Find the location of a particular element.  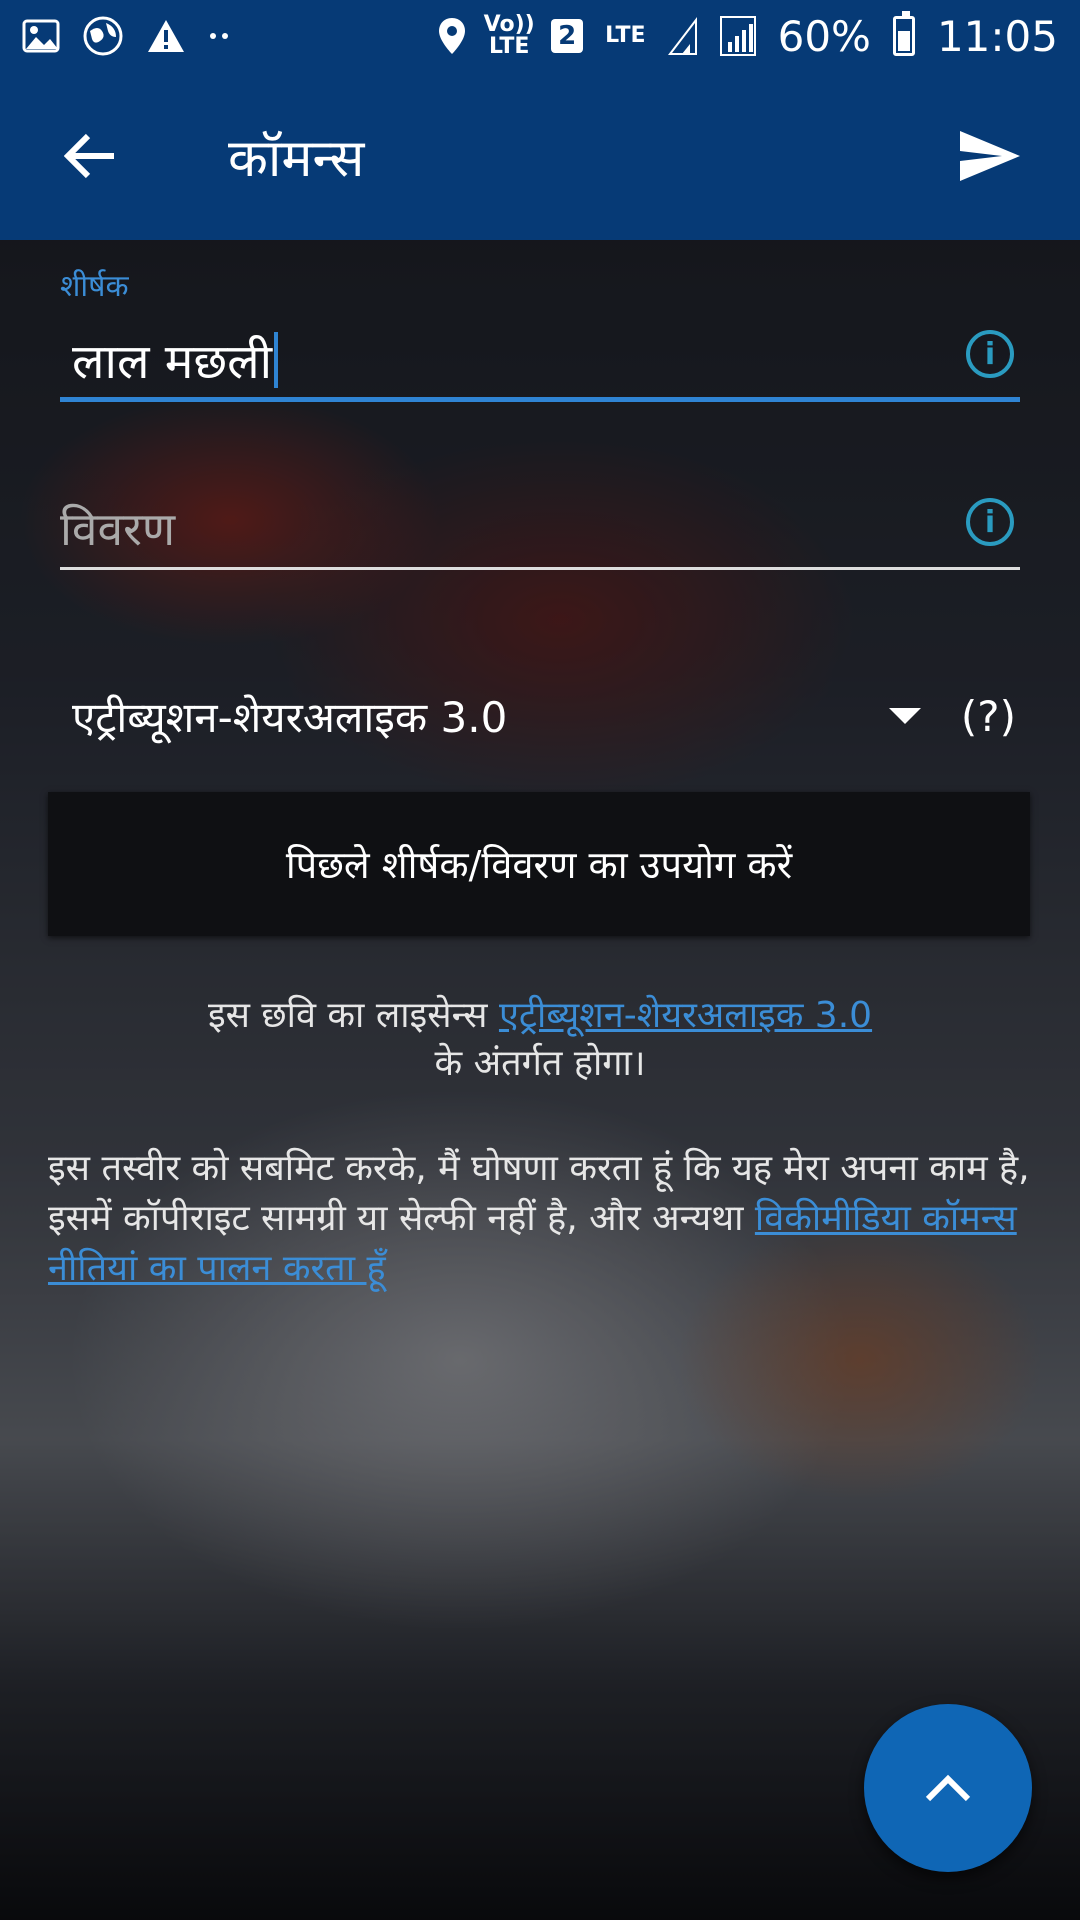

scroll-up-button is located at coordinates (948, 1788).